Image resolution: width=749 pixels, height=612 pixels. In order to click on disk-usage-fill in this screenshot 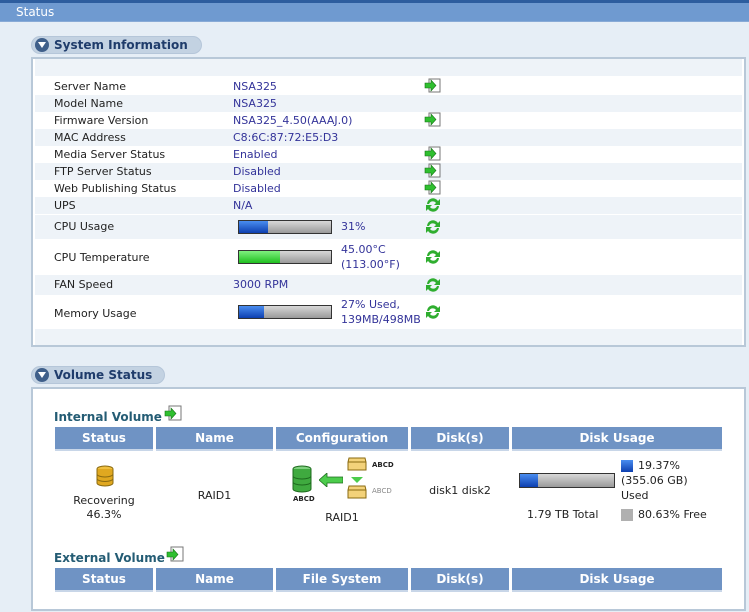, I will do `click(529, 480)`.